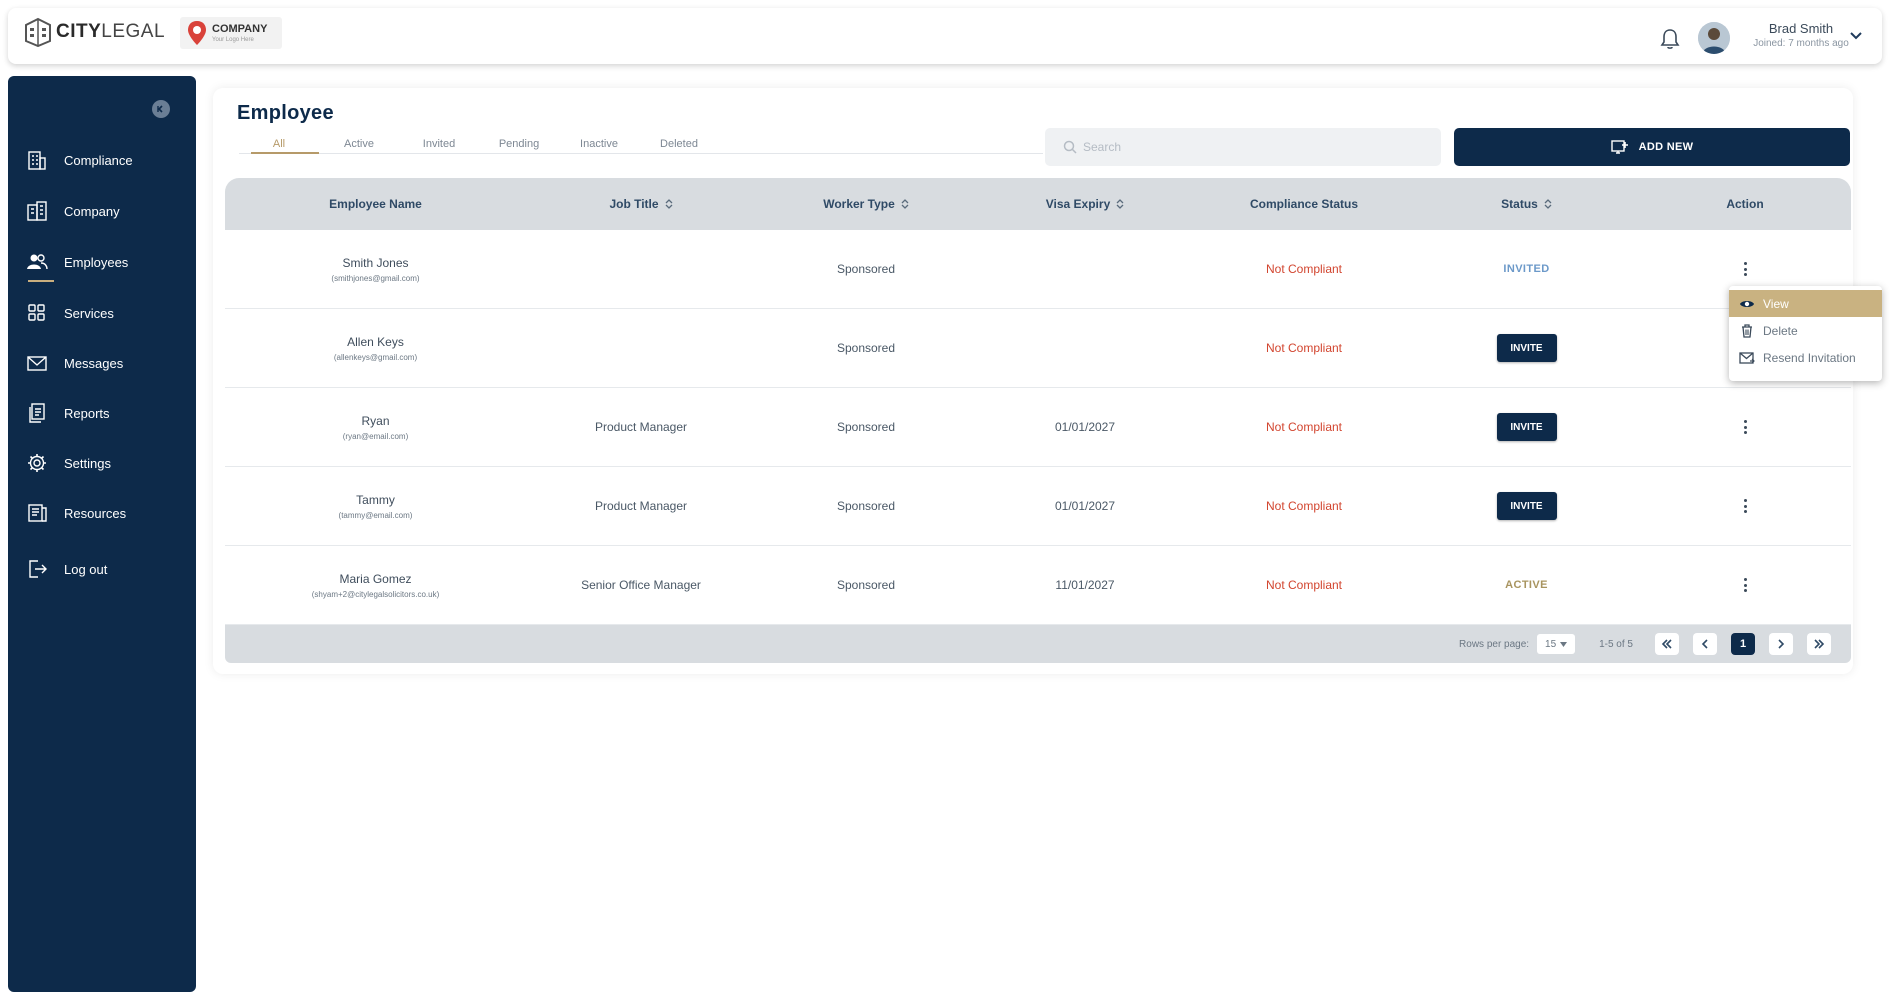 This screenshot has width=1890, height=997. Describe the element at coordinates (519, 140) in the screenshot. I see `tab-pending: Pending` at that location.